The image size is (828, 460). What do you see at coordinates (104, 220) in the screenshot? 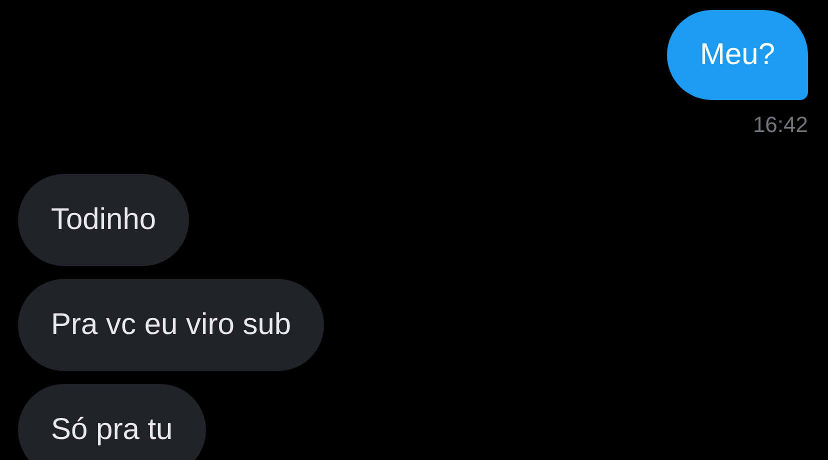
I see `message-bubble: Todinho` at bounding box center [104, 220].